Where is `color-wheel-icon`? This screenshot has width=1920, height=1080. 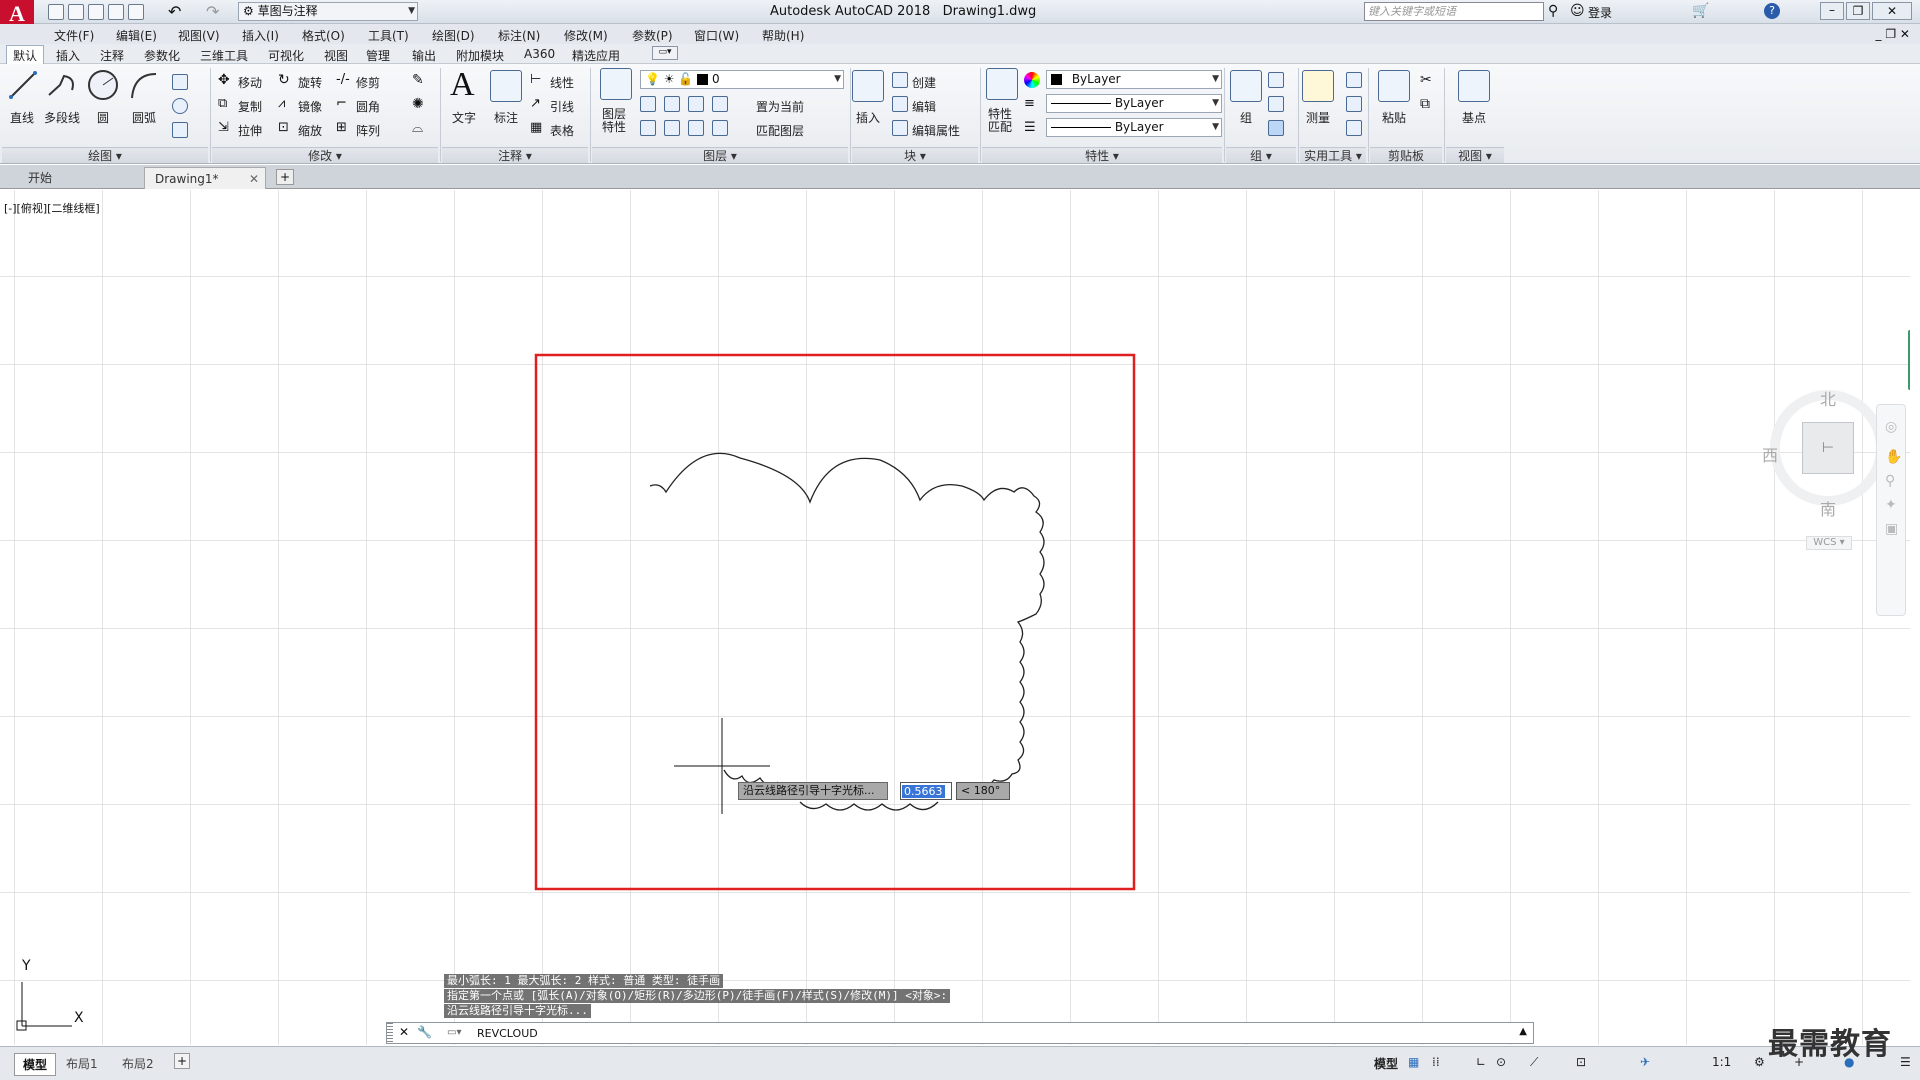 color-wheel-icon is located at coordinates (1032, 80).